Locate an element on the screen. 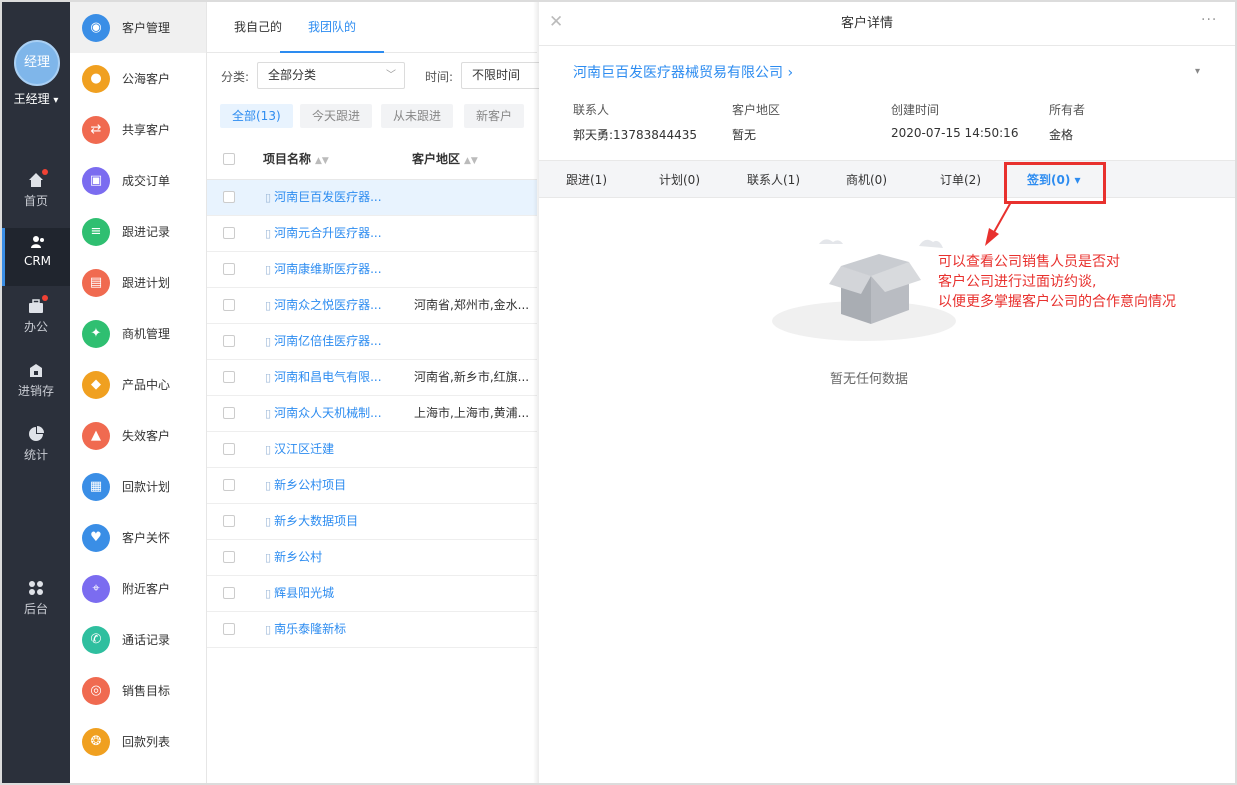  menu-item-nearby-customers: ⌖ 附近客户 is located at coordinates (138, 588).